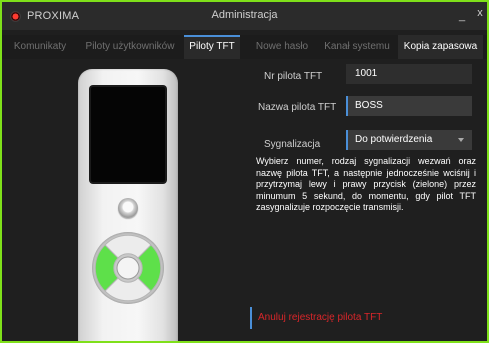  I want to click on signal-type-select: Do potwierdzenia, so click(409, 140).